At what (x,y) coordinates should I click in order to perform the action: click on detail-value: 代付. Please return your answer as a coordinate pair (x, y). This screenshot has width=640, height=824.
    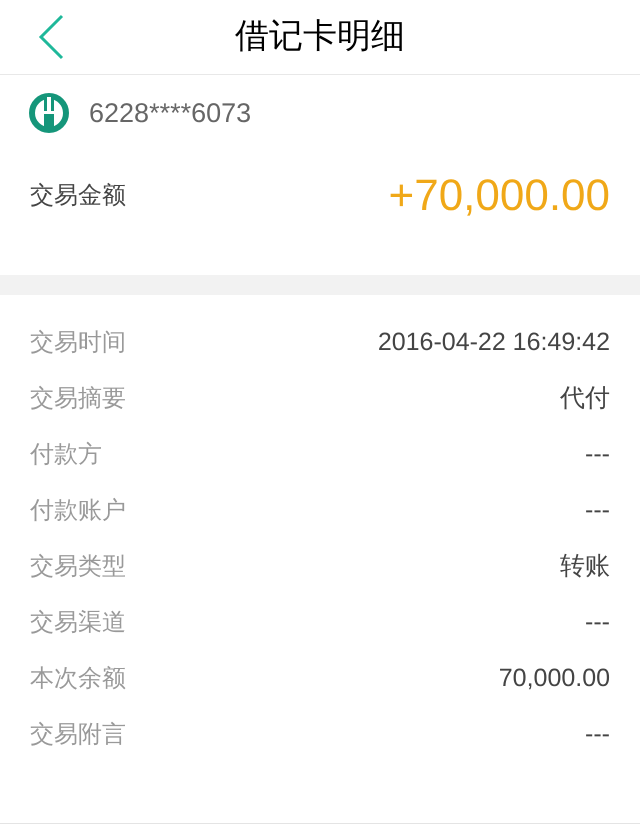
    Looking at the image, I should click on (585, 398).